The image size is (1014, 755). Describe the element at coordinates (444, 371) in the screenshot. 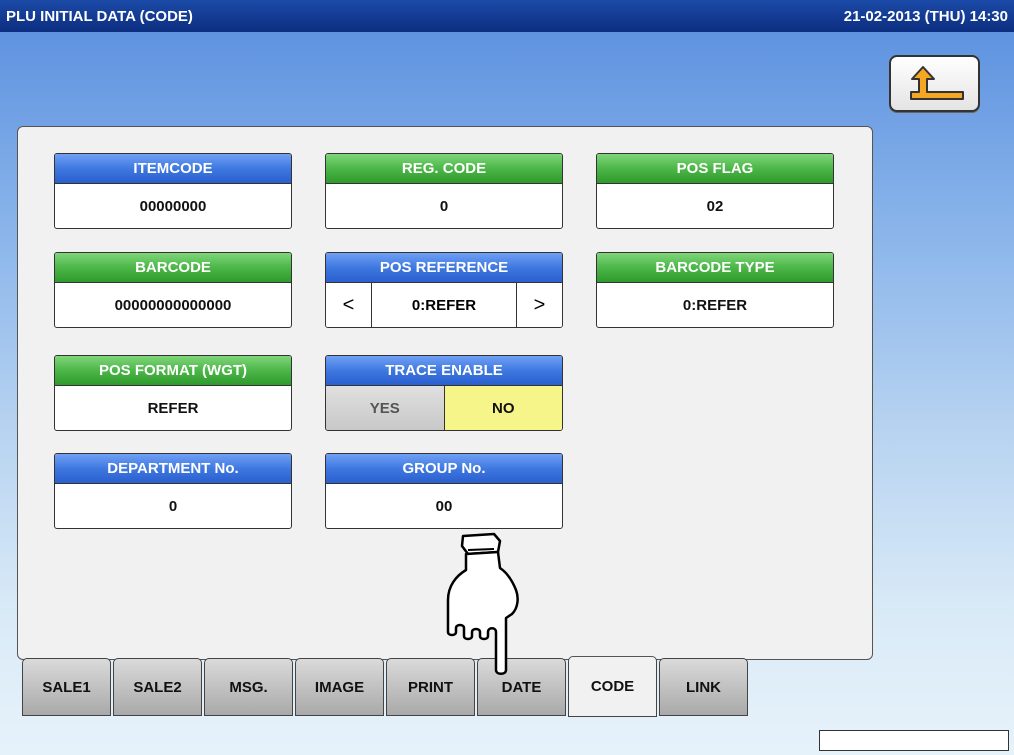

I see `trace-enable-label: TRACE ENABLE` at that location.